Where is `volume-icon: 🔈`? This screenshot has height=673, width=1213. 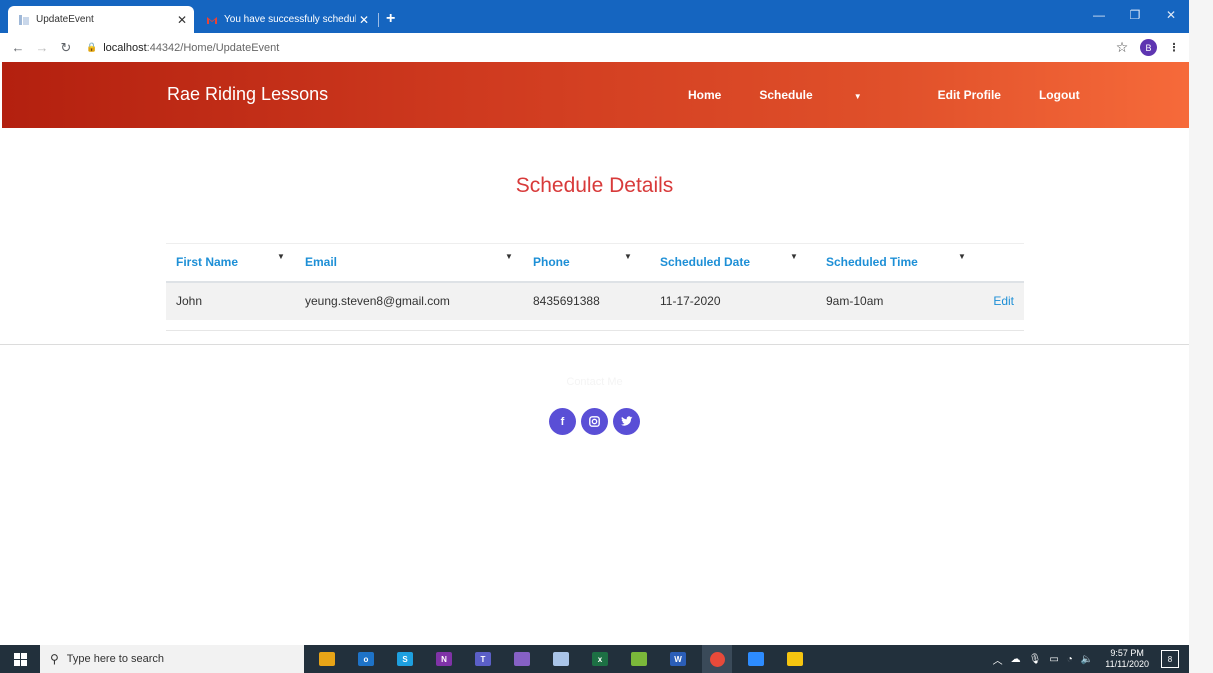
volume-icon: 🔈 is located at coordinates (1087, 659).